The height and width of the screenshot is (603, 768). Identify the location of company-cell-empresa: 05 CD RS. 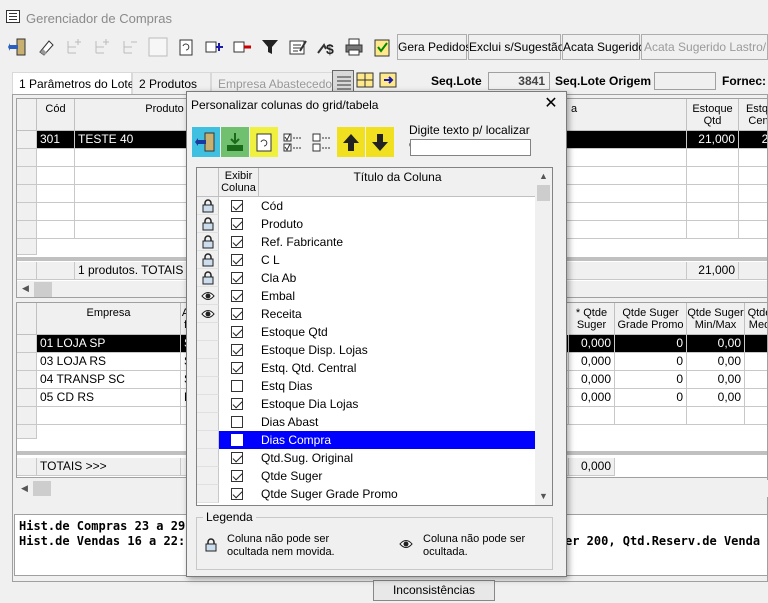
(109, 398).